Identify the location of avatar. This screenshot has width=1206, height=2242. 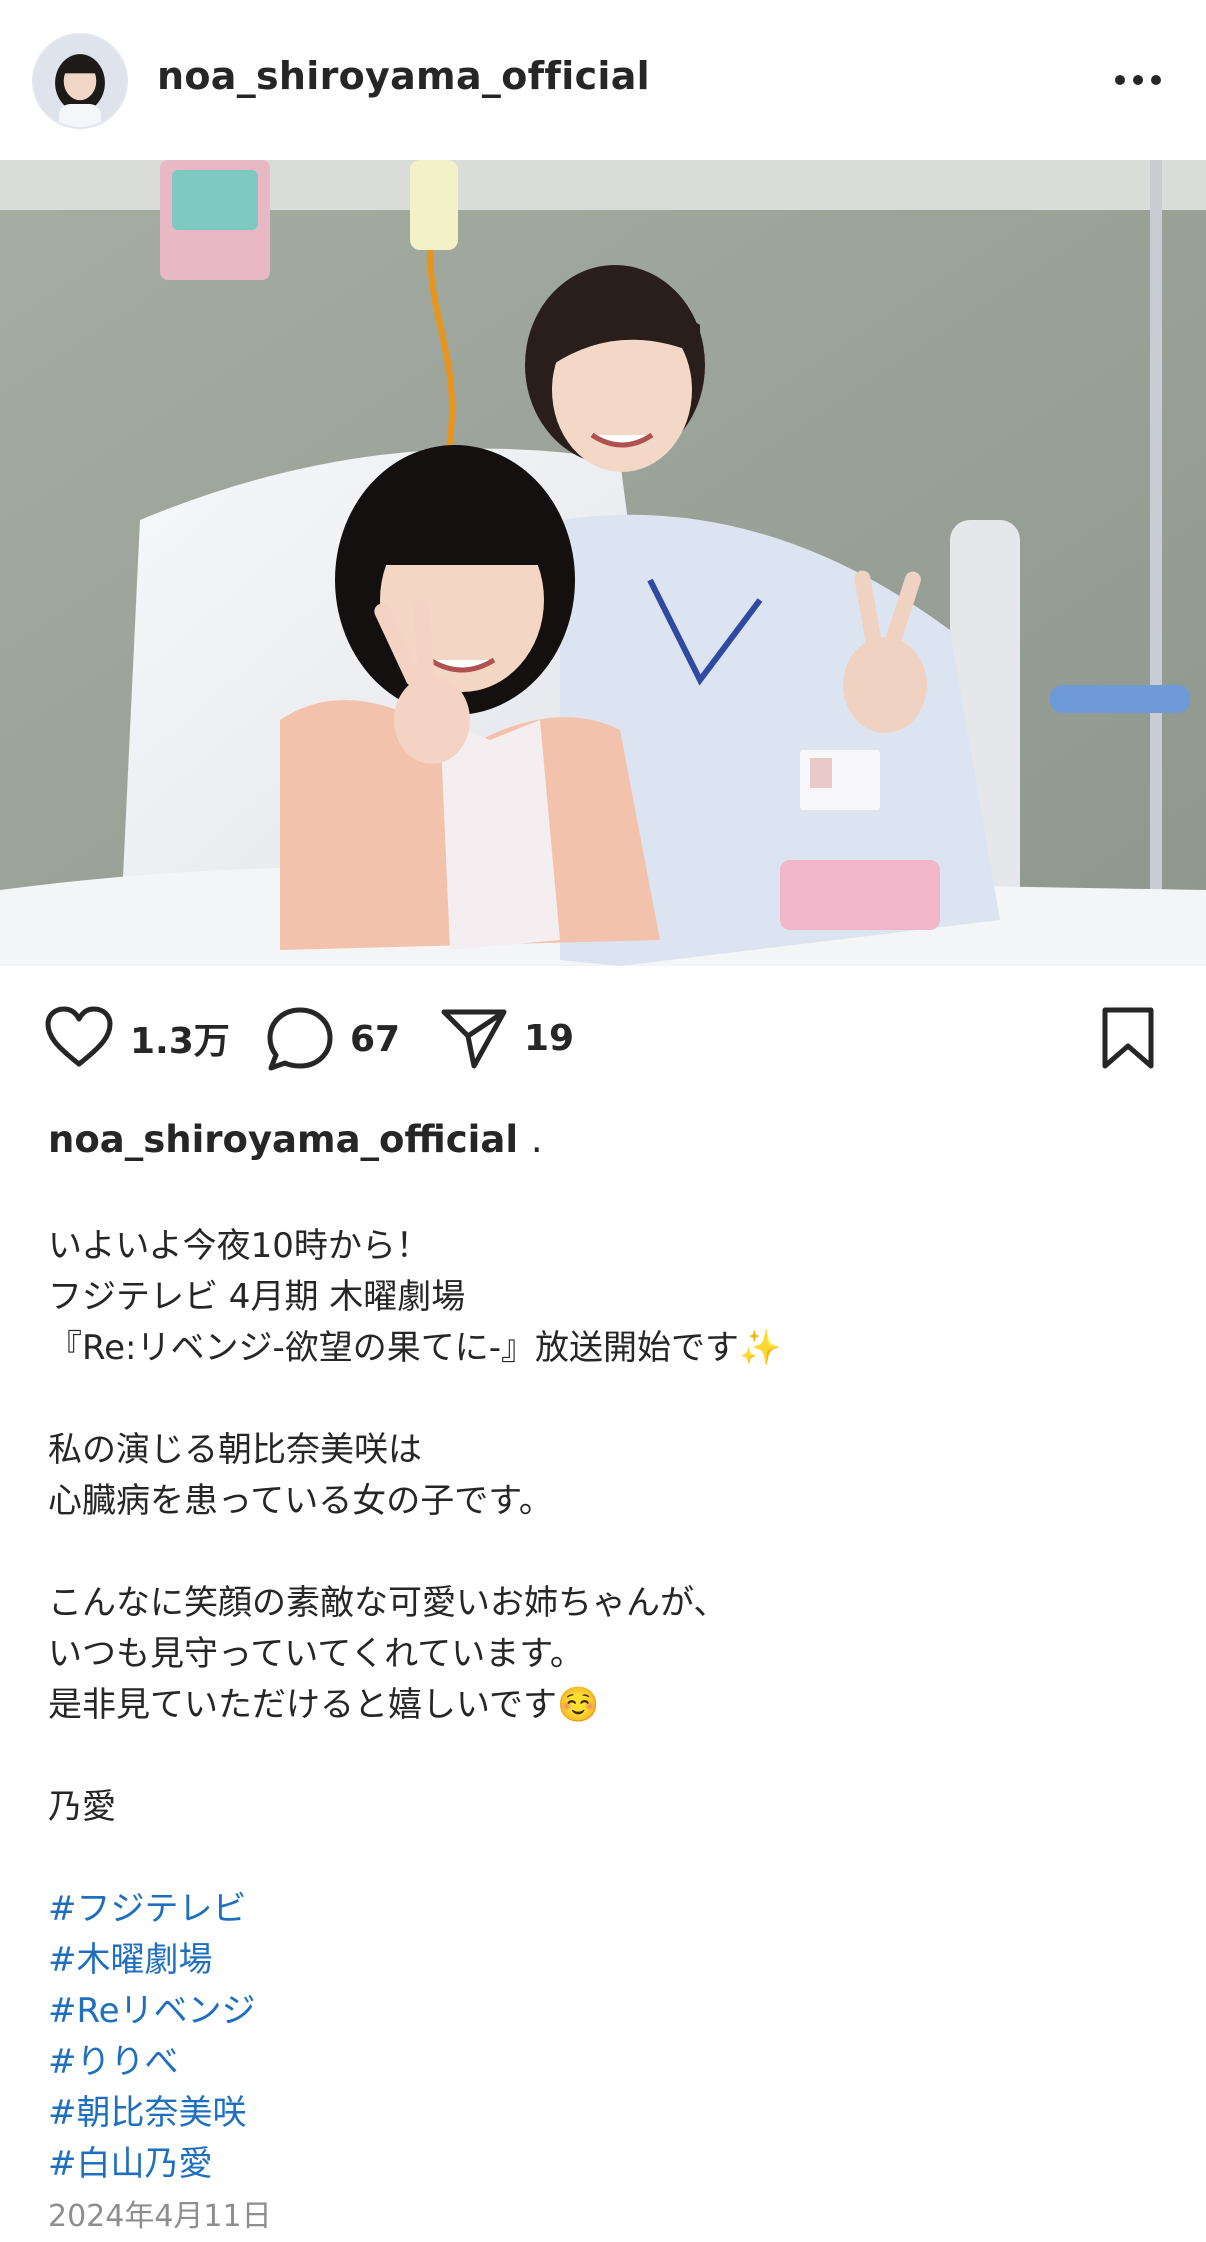
(80, 81).